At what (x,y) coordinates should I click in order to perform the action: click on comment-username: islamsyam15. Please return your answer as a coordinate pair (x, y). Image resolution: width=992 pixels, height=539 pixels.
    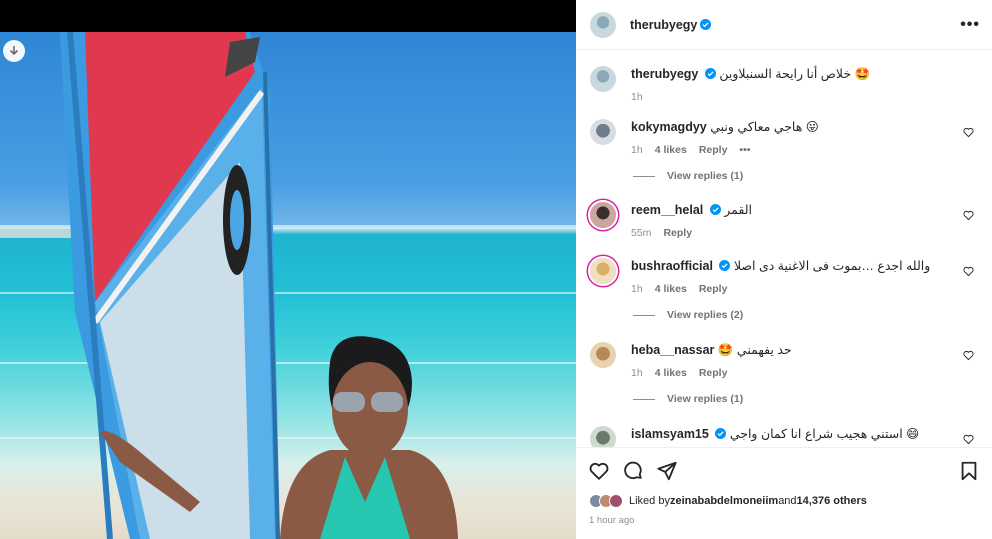
    Looking at the image, I should click on (670, 434).